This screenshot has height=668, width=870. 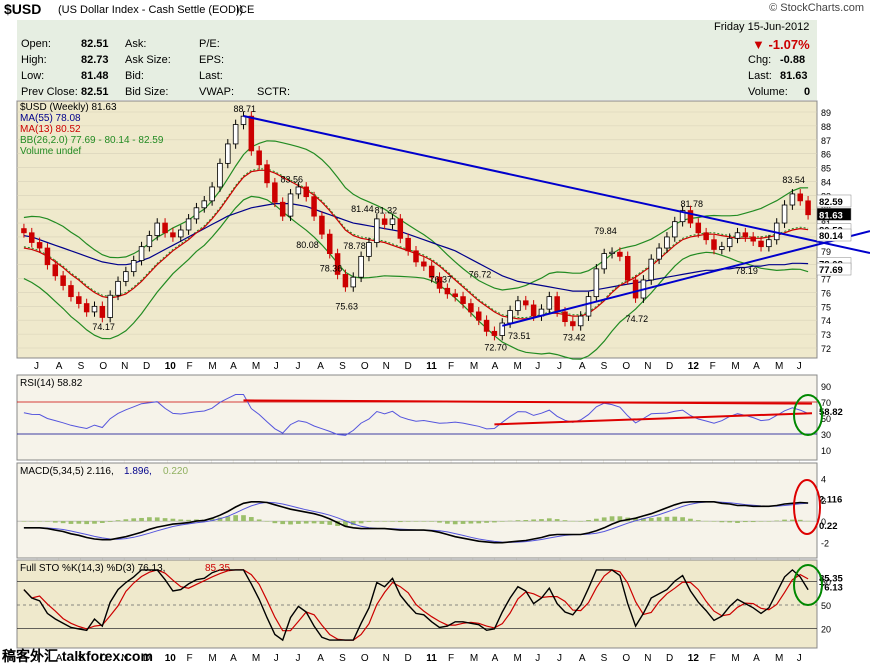 What do you see at coordinates (386, 211) in the screenshot?
I see `price-annotation: 81.32` at bounding box center [386, 211].